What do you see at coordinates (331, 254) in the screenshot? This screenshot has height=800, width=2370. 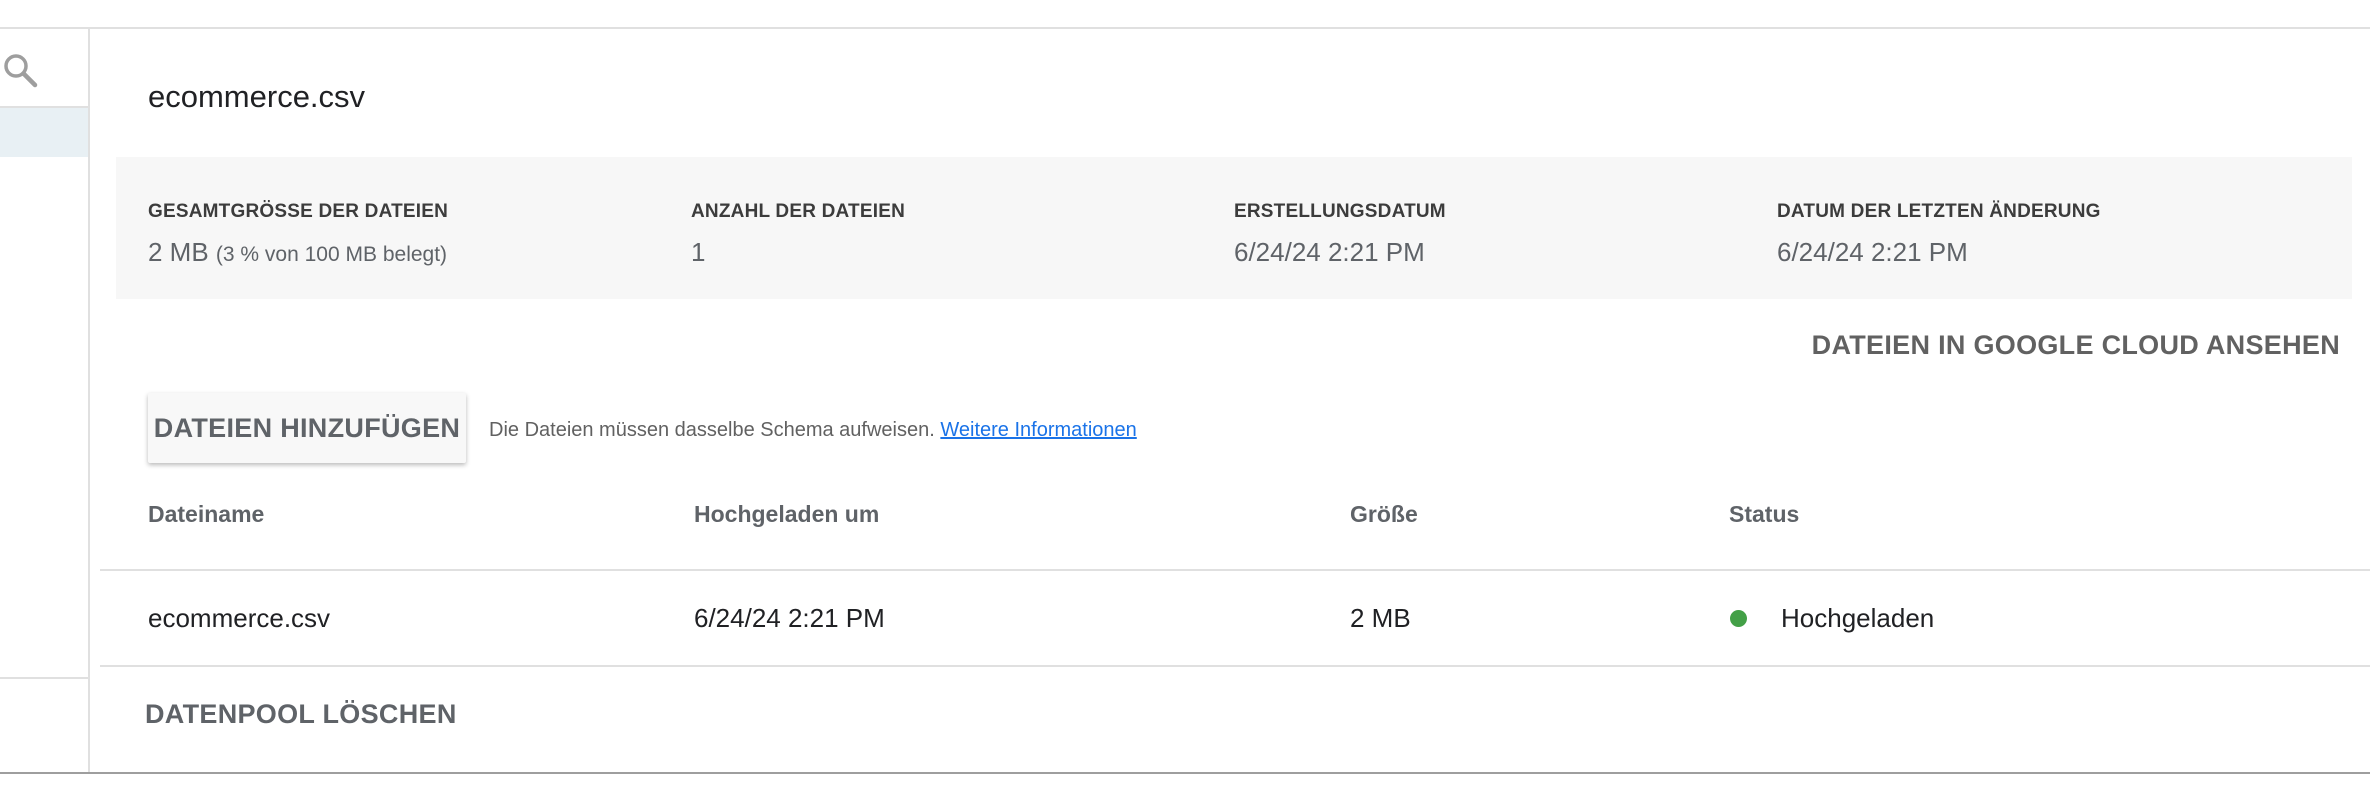 I see `stat-usage-note: (3 % von 100 MB belegt)` at bounding box center [331, 254].